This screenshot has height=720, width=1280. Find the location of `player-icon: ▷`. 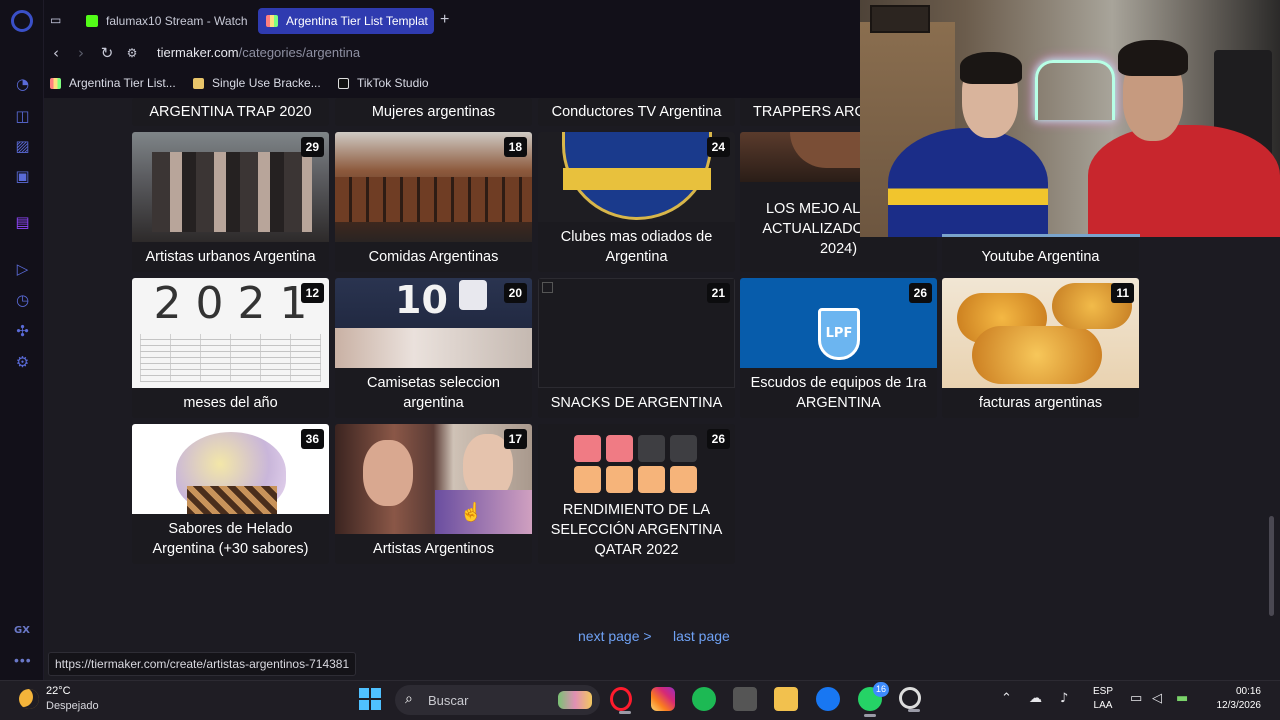

player-icon: ▷ is located at coordinates (22, 269).